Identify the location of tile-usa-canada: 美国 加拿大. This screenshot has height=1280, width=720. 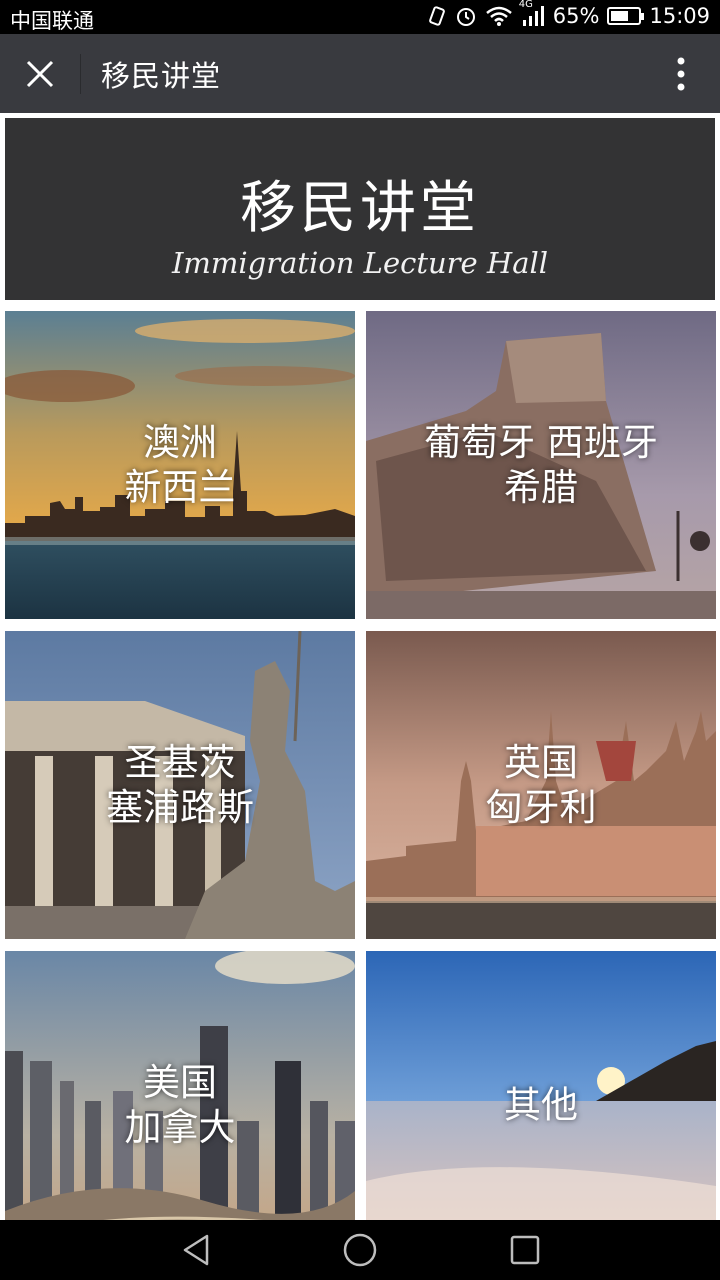
(180, 1085).